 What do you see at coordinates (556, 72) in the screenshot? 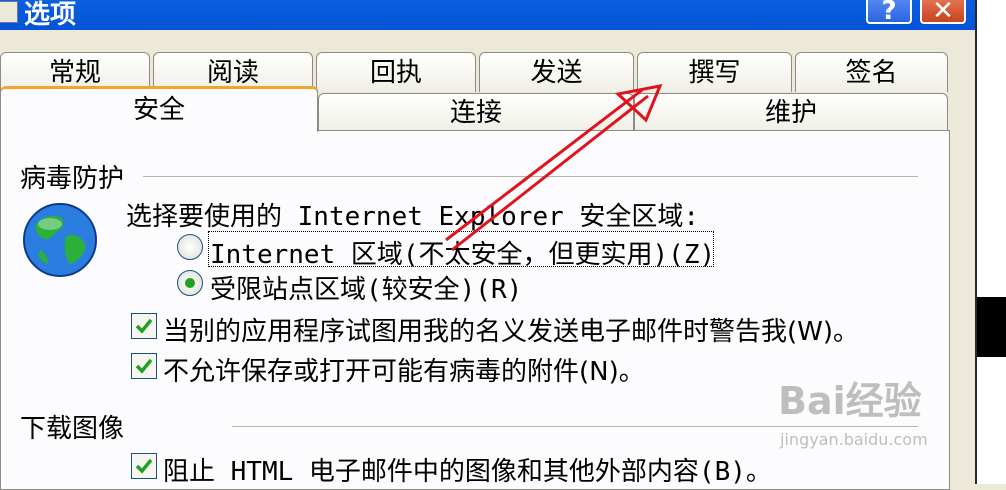
I see `tab-send: 发送` at bounding box center [556, 72].